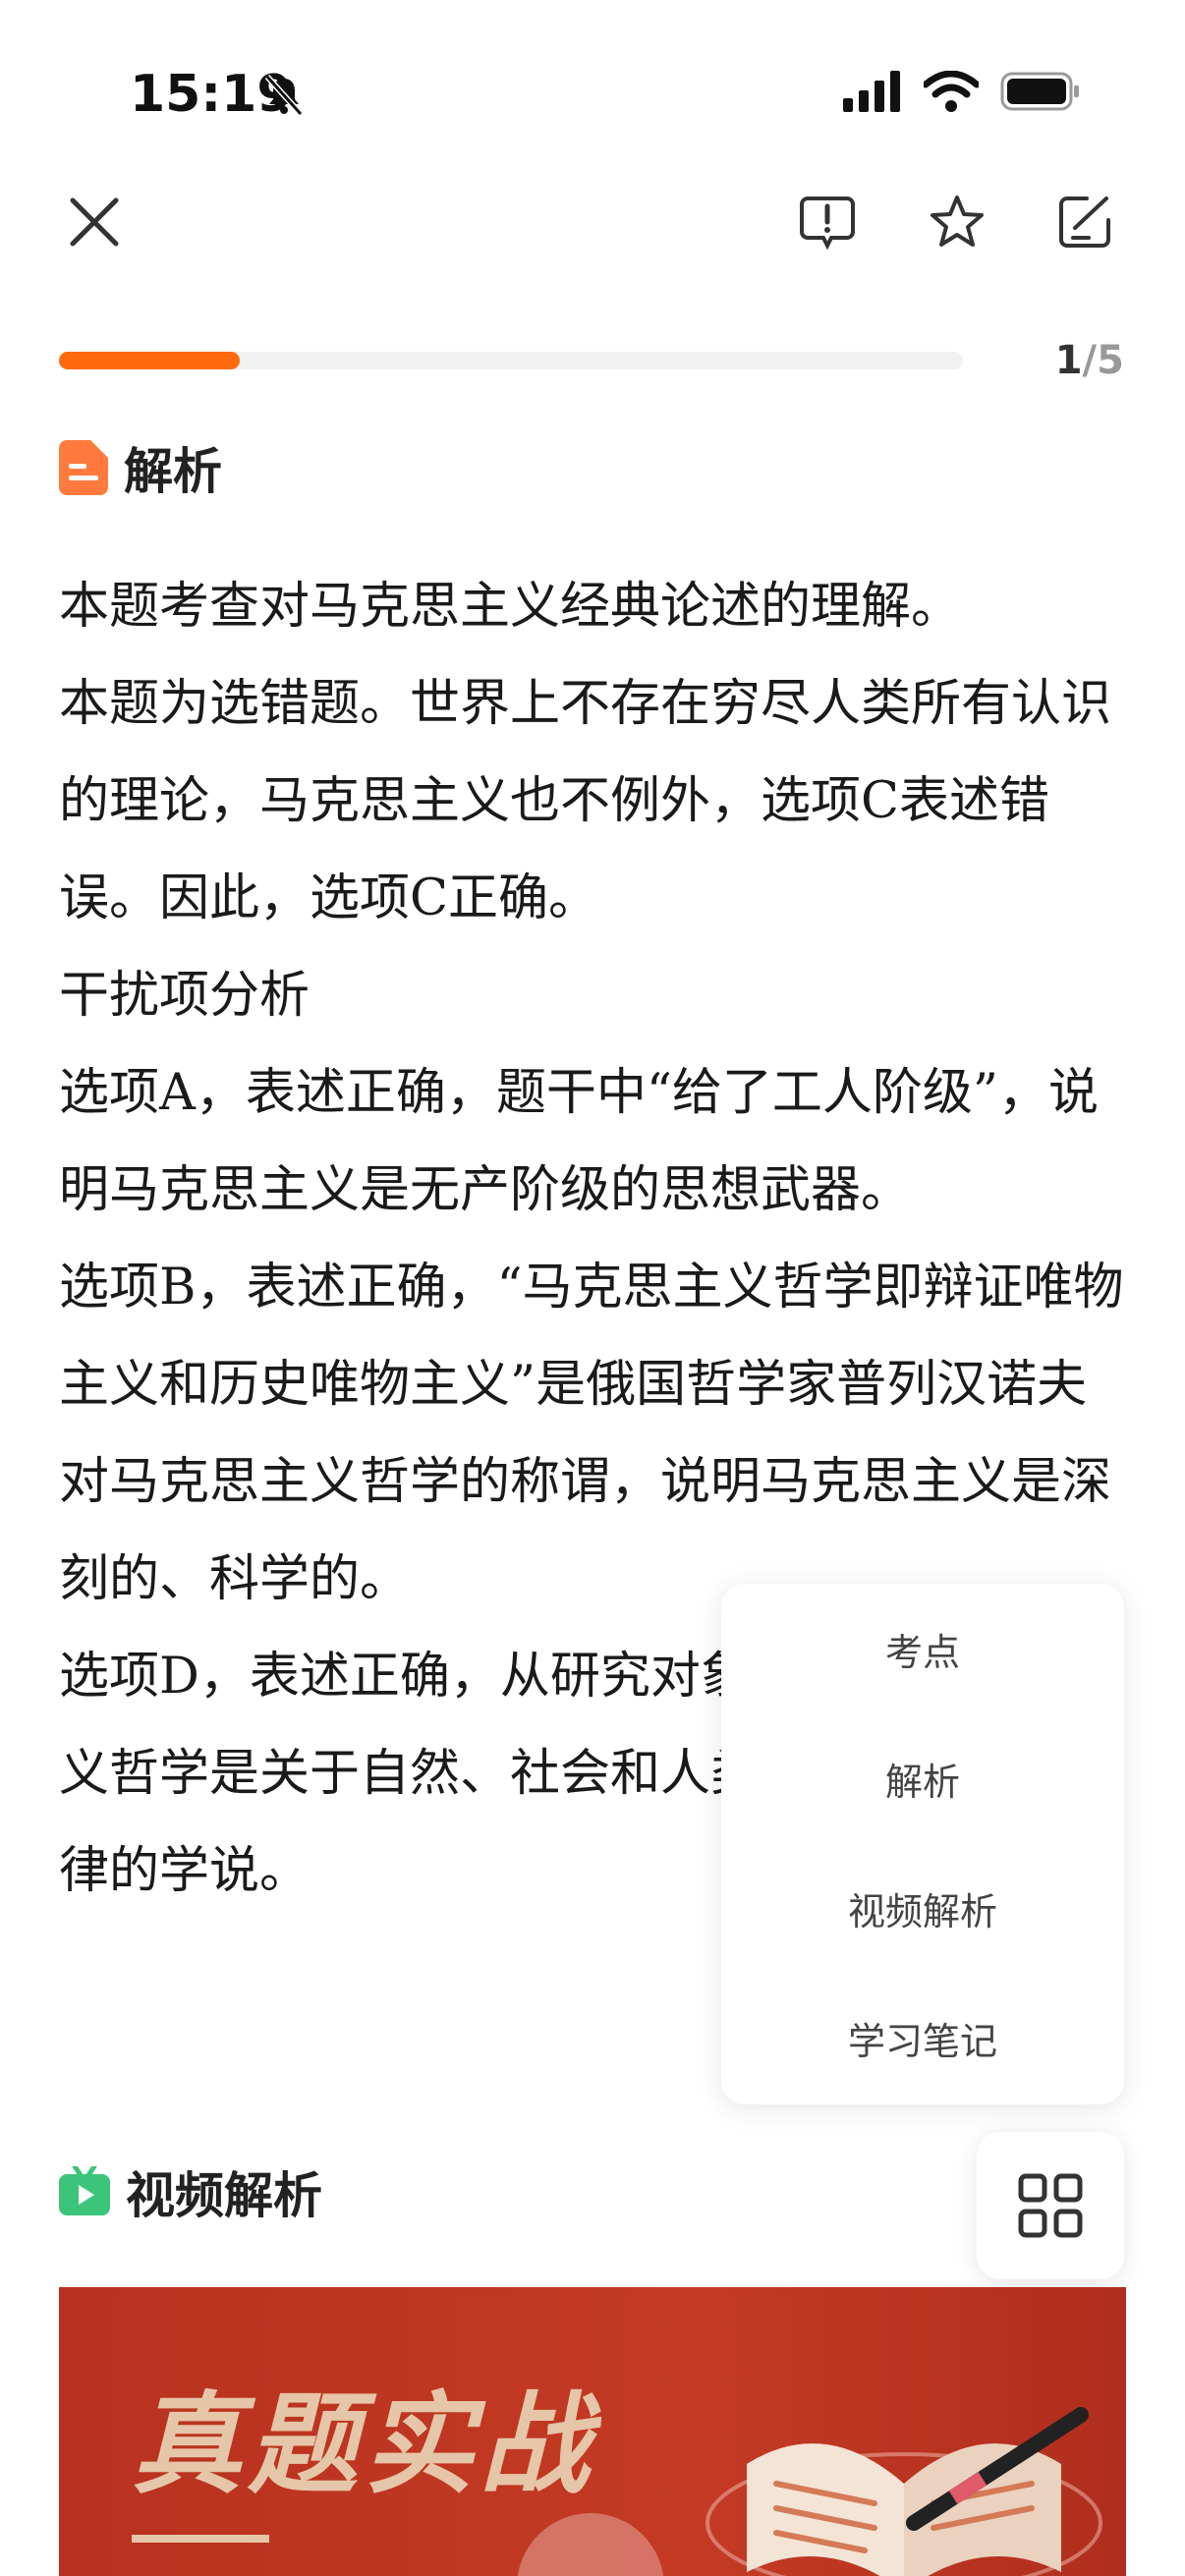 The width and height of the screenshot is (1185, 2576). I want to click on grid-icon, so click(1050, 2205).